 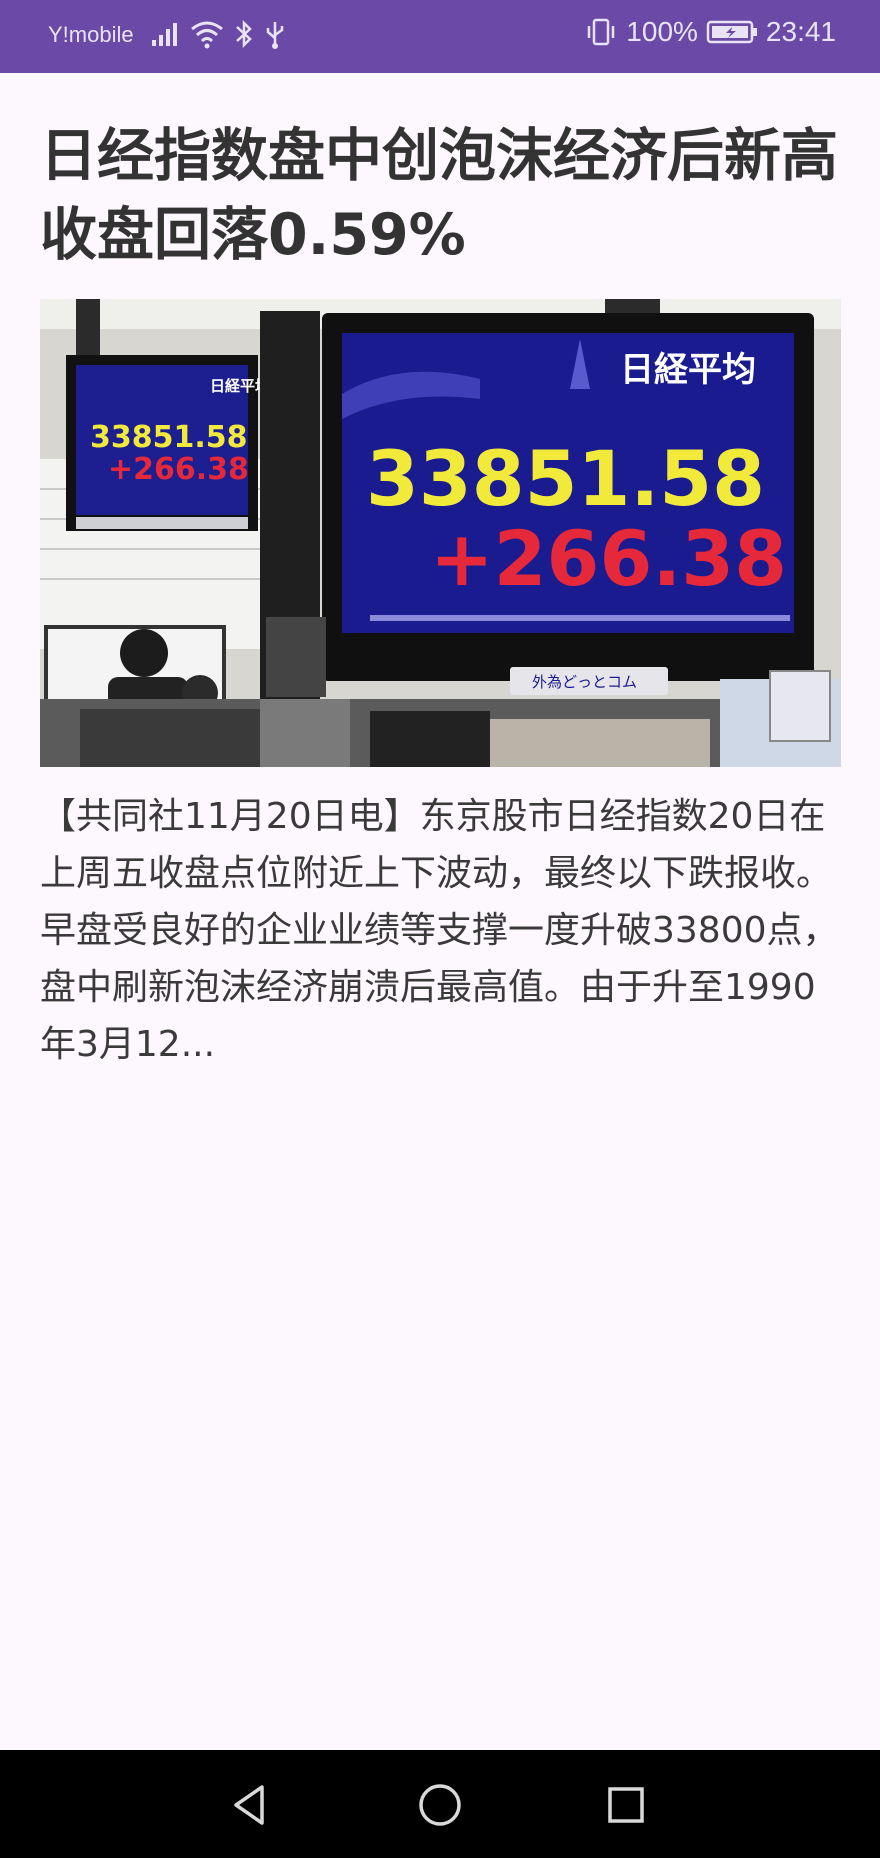 I want to click on article-title: 日经指数盘中创泡沫经济后新高 收盘回落0.59%, so click(x=439, y=195).